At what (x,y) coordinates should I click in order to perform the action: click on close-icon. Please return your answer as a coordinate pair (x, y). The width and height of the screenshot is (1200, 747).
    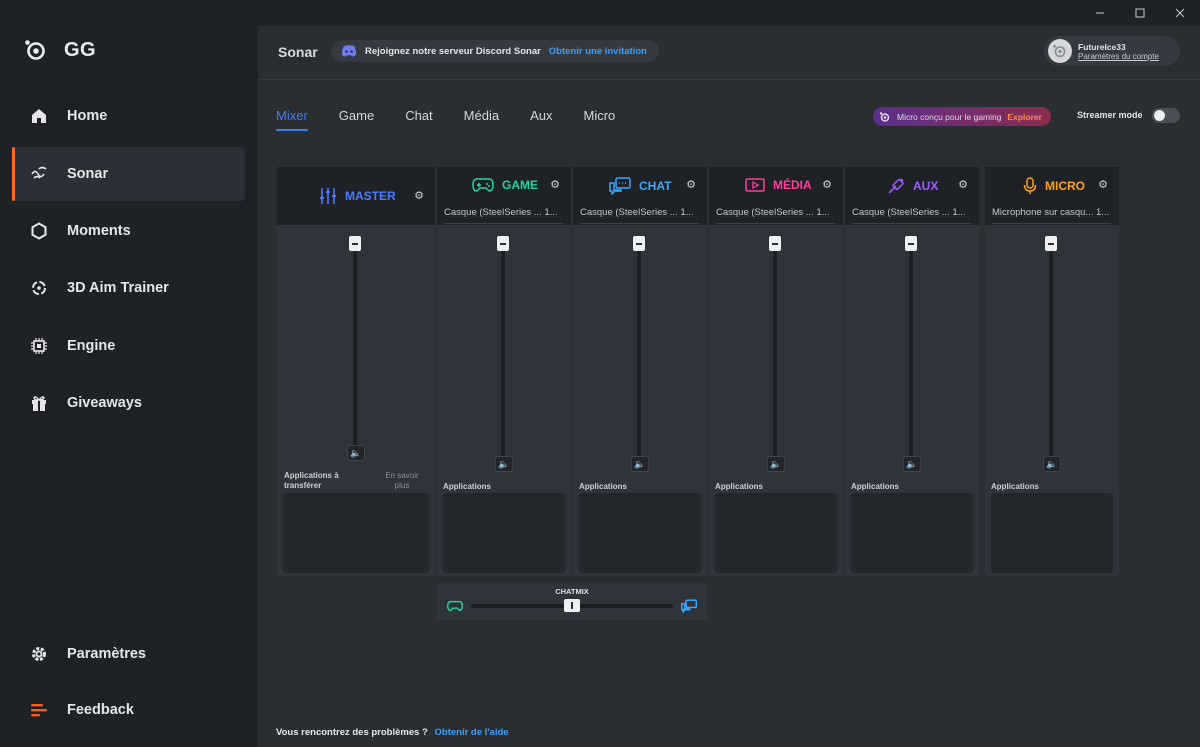
    Looking at the image, I should click on (1180, 13).